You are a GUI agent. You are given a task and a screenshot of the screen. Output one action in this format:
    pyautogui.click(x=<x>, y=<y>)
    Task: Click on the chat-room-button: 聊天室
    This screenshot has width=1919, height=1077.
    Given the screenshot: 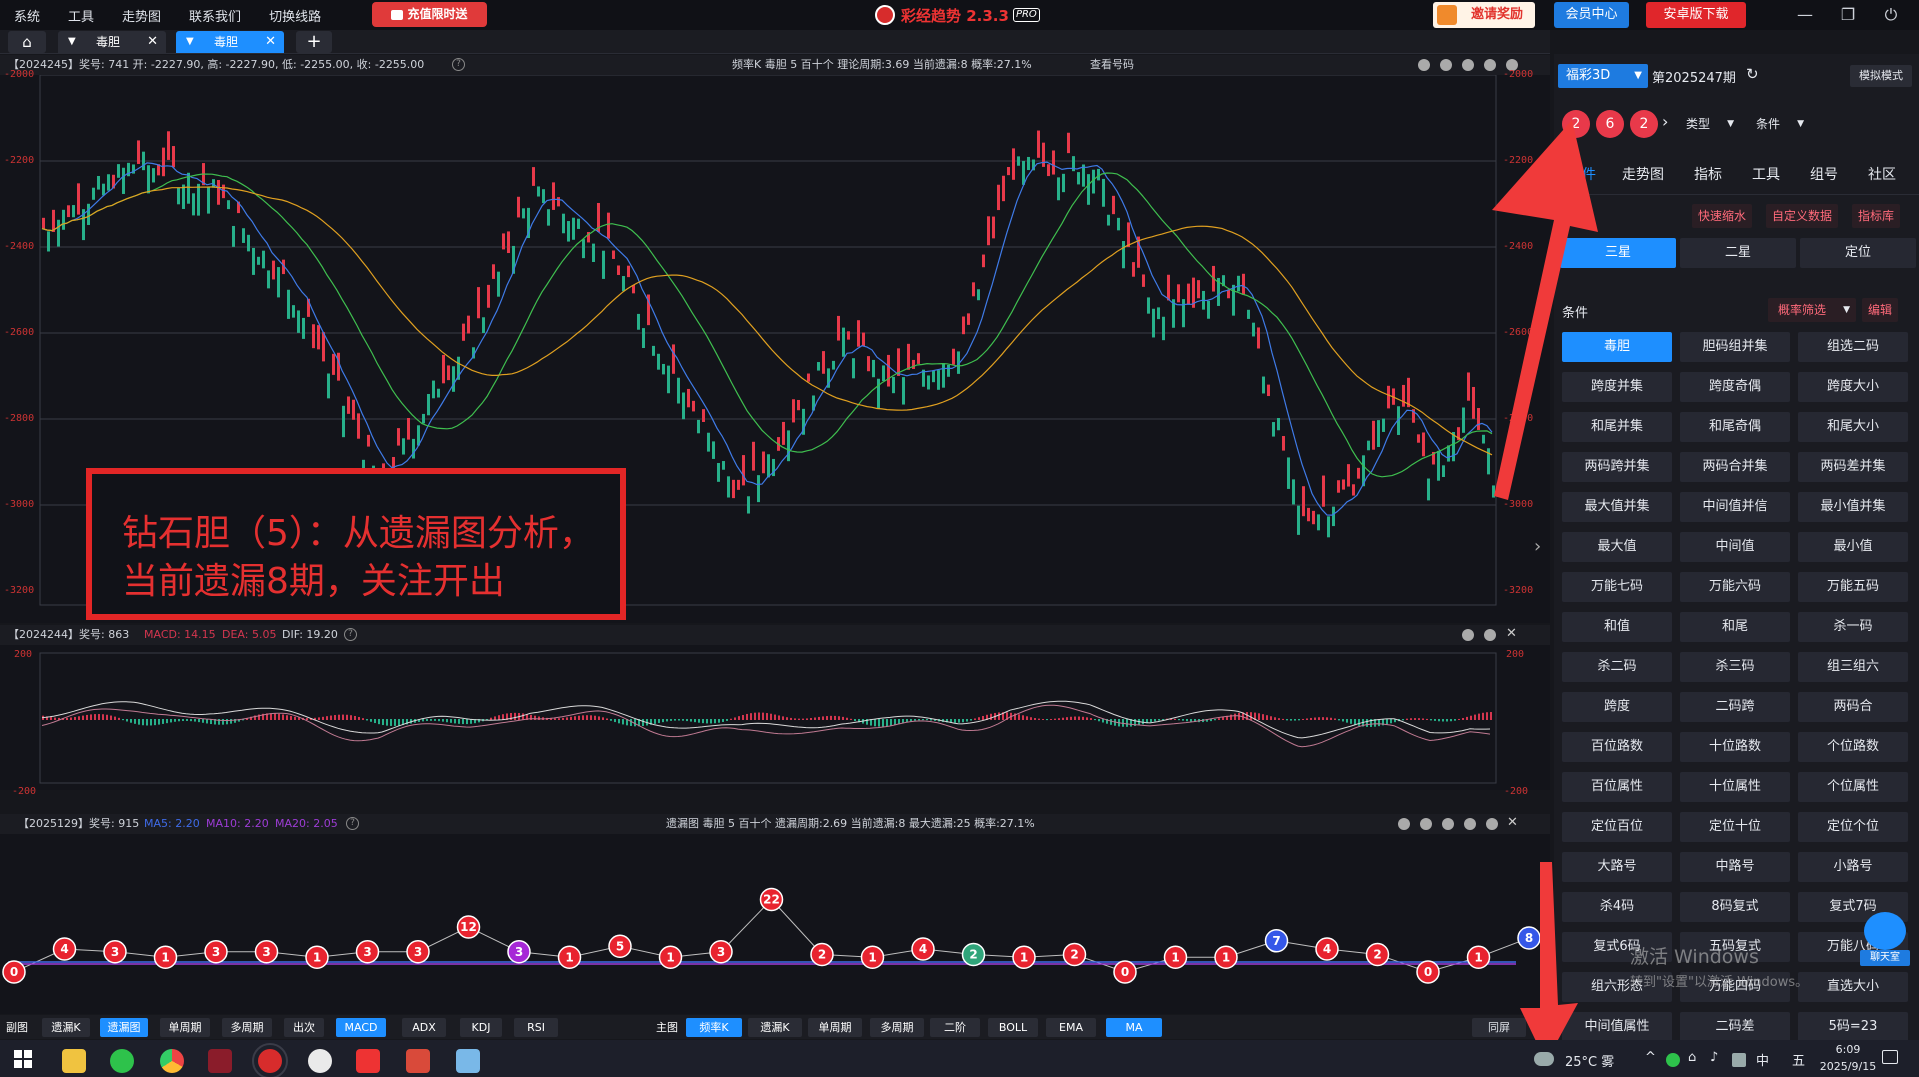 What is the action you would take?
    pyautogui.click(x=1885, y=939)
    